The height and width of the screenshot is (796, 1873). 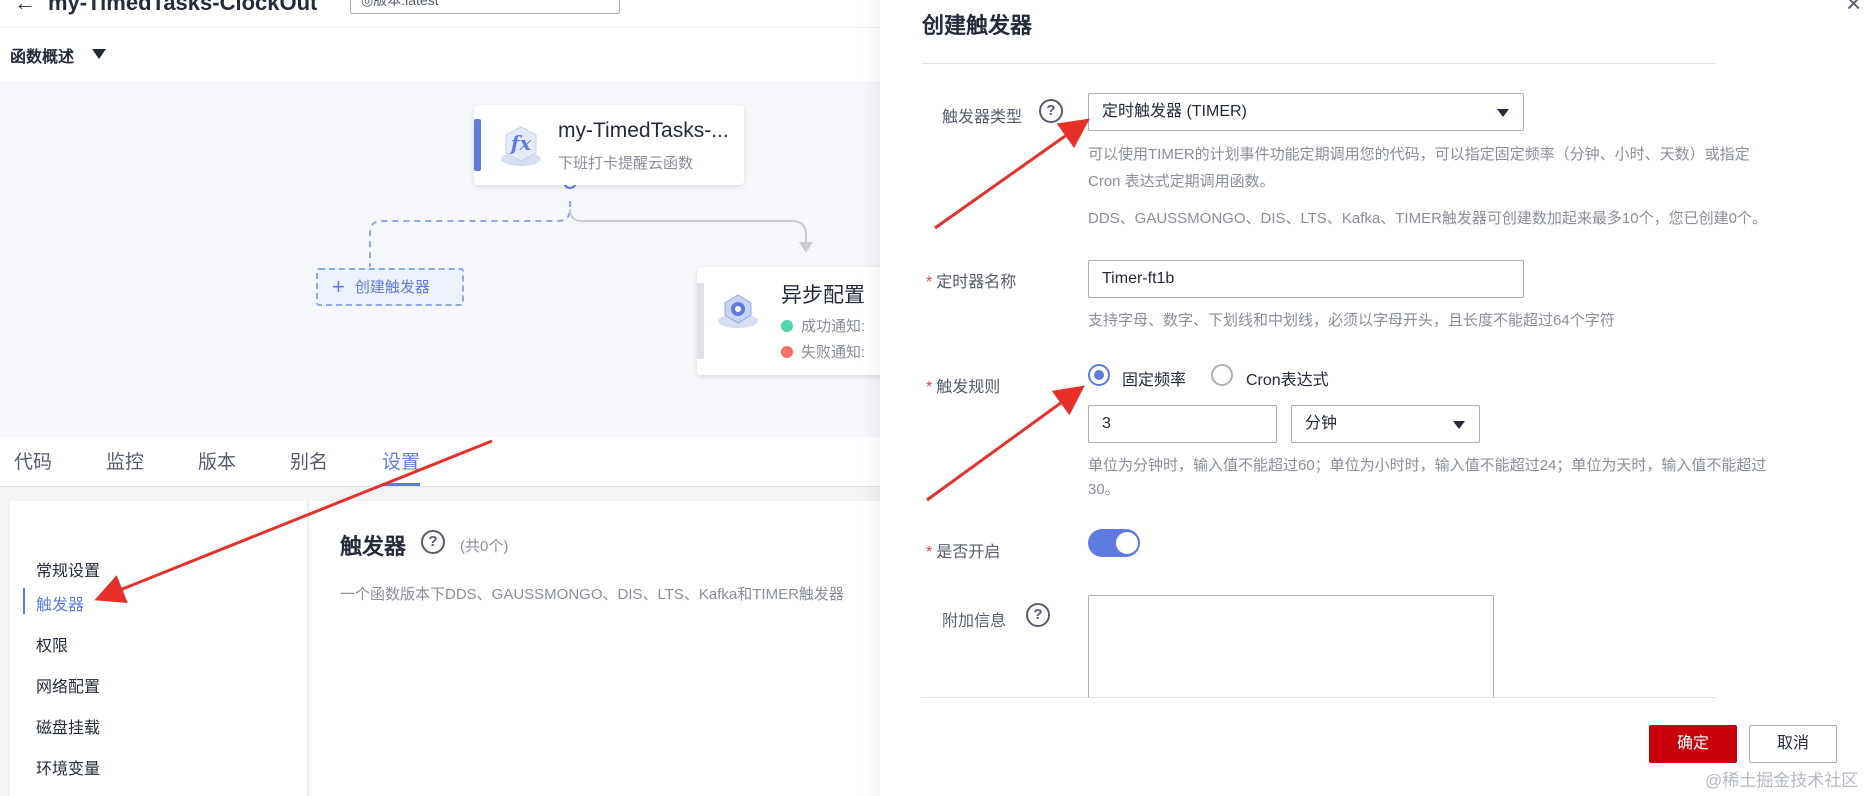 I want to click on trigger-type-label: 触发器类型, so click(x=982, y=117).